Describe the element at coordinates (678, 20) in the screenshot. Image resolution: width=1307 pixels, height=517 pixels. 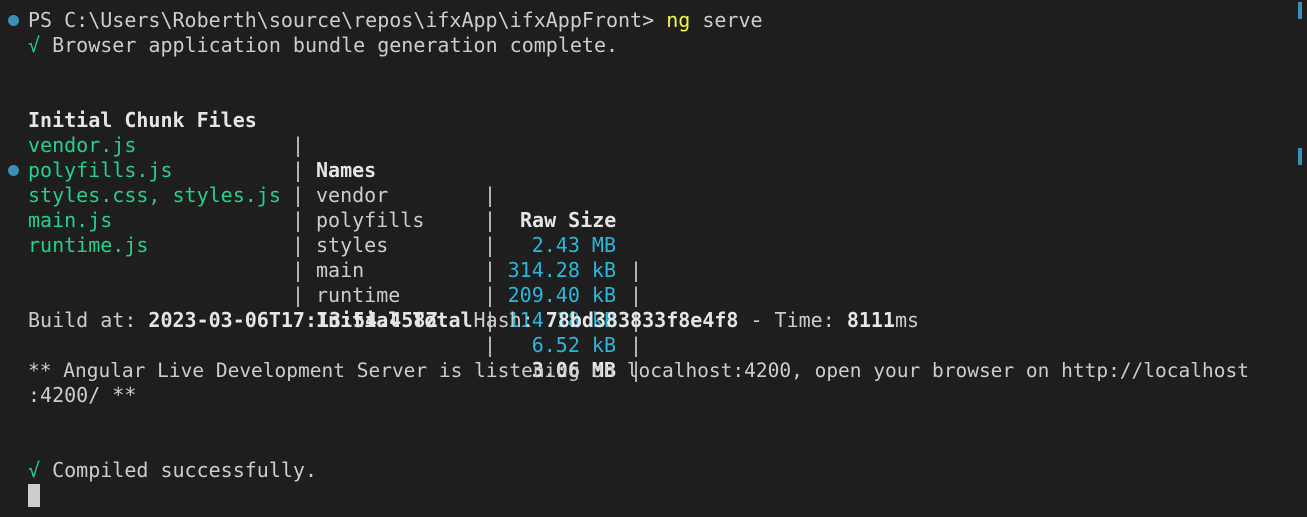
I see `command-name: ng` at that location.